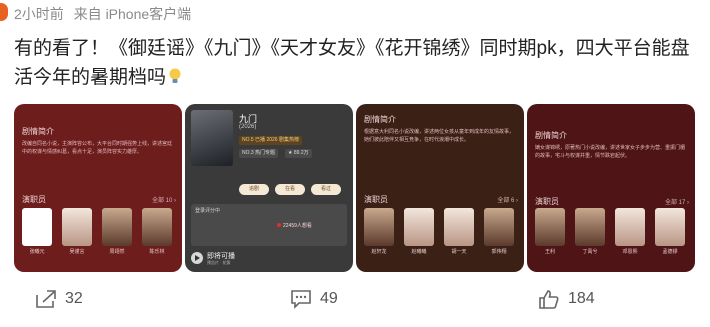 This screenshot has width=710, height=327. What do you see at coordinates (326, 189) in the screenshot?
I see `watched-button: 看过` at bounding box center [326, 189].